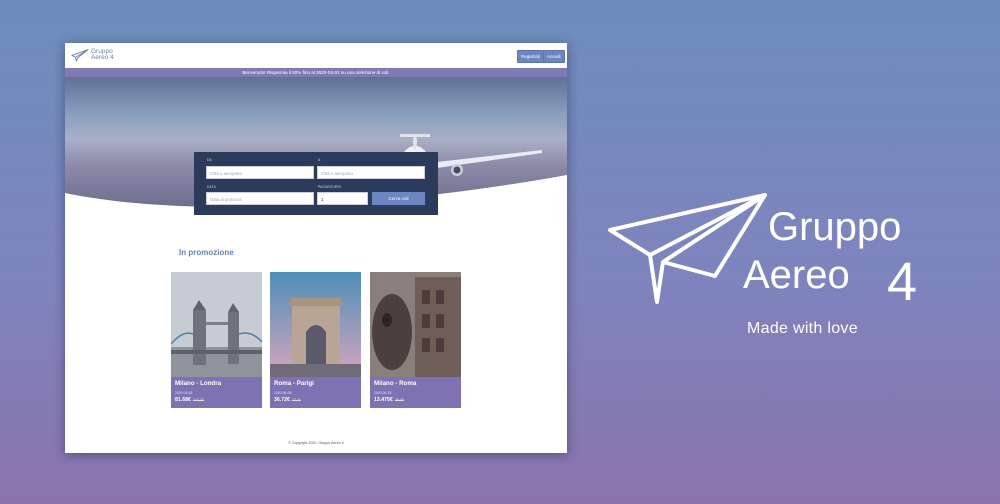 This screenshot has height=504, width=1000. Describe the element at coordinates (319, 160) in the screenshot. I see `to-label: A` at that location.